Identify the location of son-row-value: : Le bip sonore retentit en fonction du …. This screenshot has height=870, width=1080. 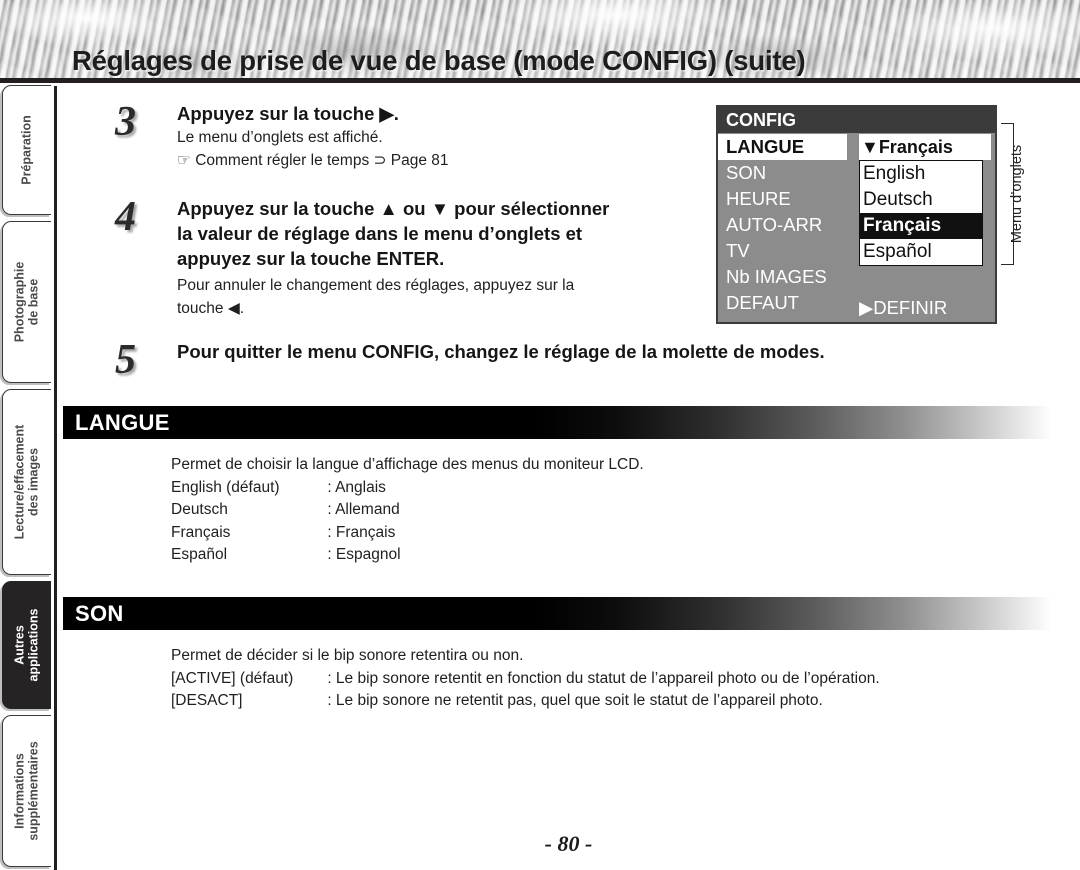
(603, 678).